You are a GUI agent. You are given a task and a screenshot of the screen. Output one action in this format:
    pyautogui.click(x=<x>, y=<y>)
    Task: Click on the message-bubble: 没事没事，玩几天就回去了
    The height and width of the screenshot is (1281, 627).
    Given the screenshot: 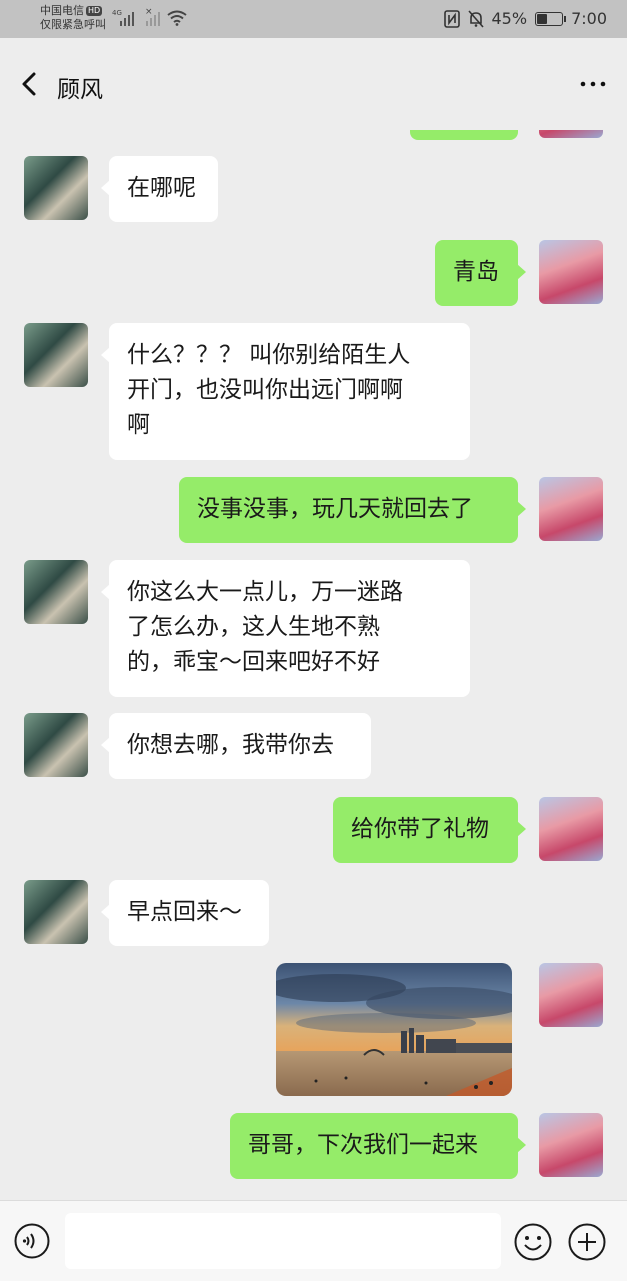 What is the action you would take?
    pyautogui.click(x=352, y=510)
    